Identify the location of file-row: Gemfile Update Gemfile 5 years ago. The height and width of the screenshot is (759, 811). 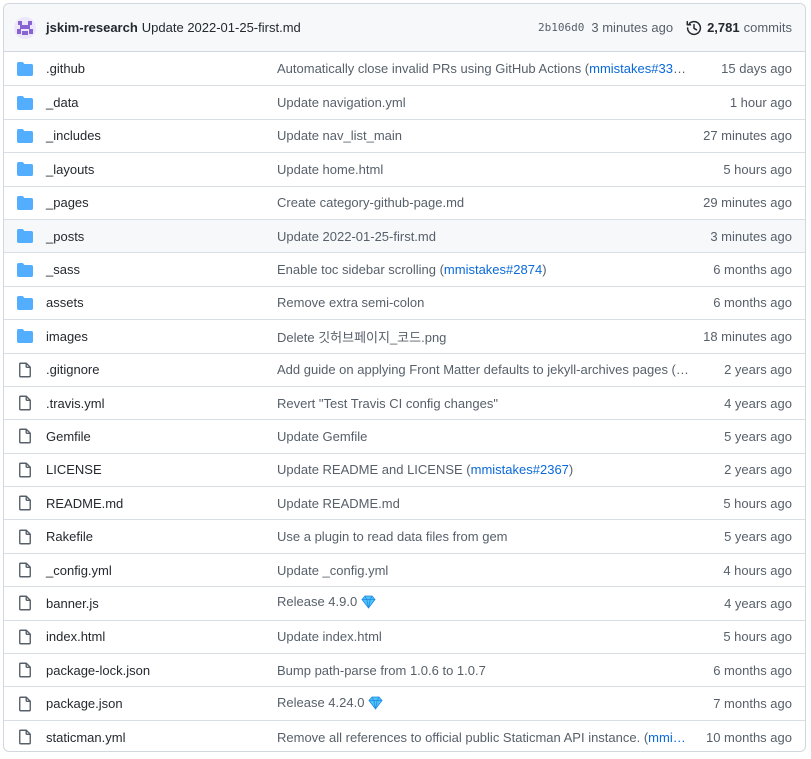
(404, 435).